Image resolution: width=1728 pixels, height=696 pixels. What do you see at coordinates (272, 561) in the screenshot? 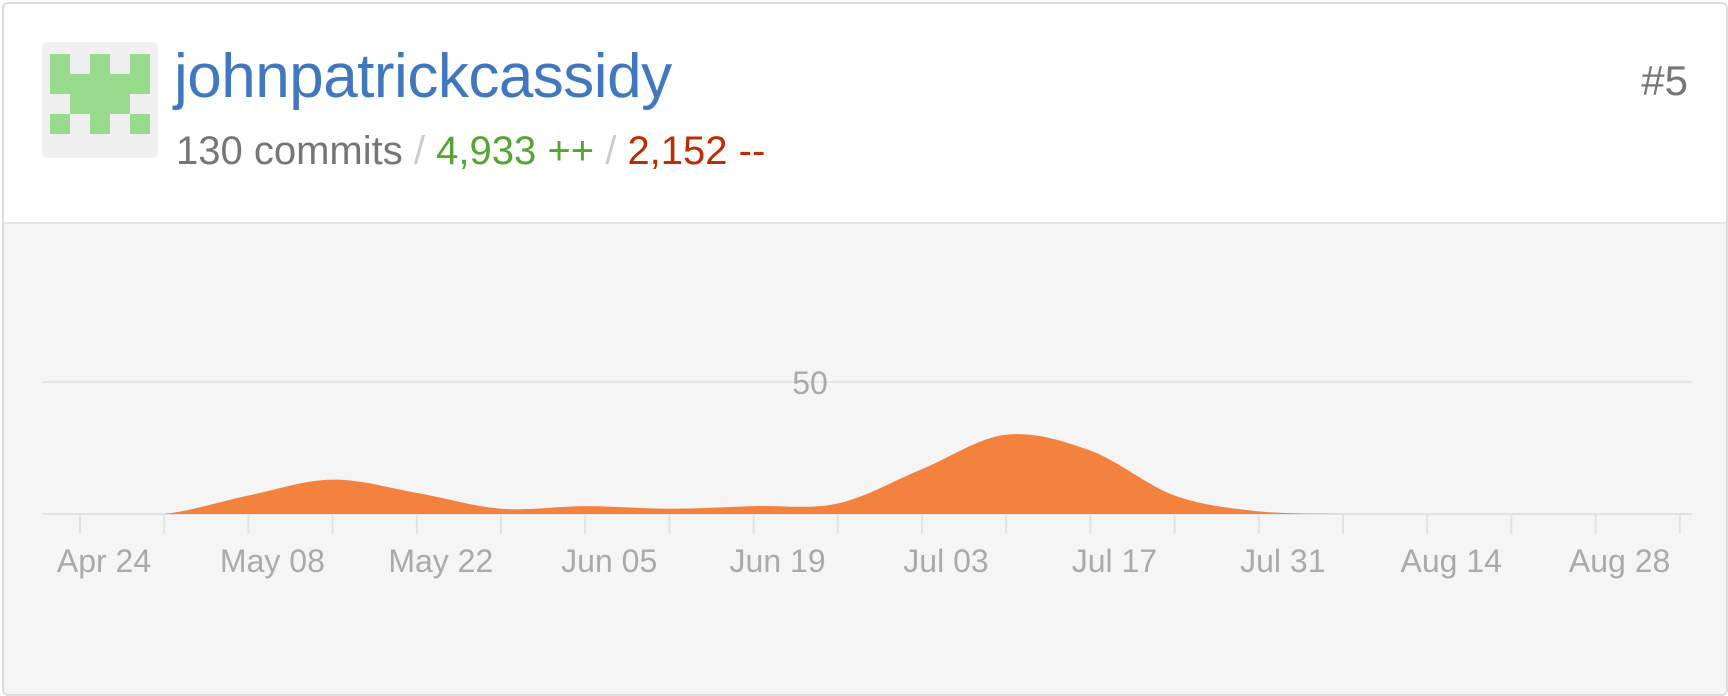
I see `x-tick-label: May 08` at bounding box center [272, 561].